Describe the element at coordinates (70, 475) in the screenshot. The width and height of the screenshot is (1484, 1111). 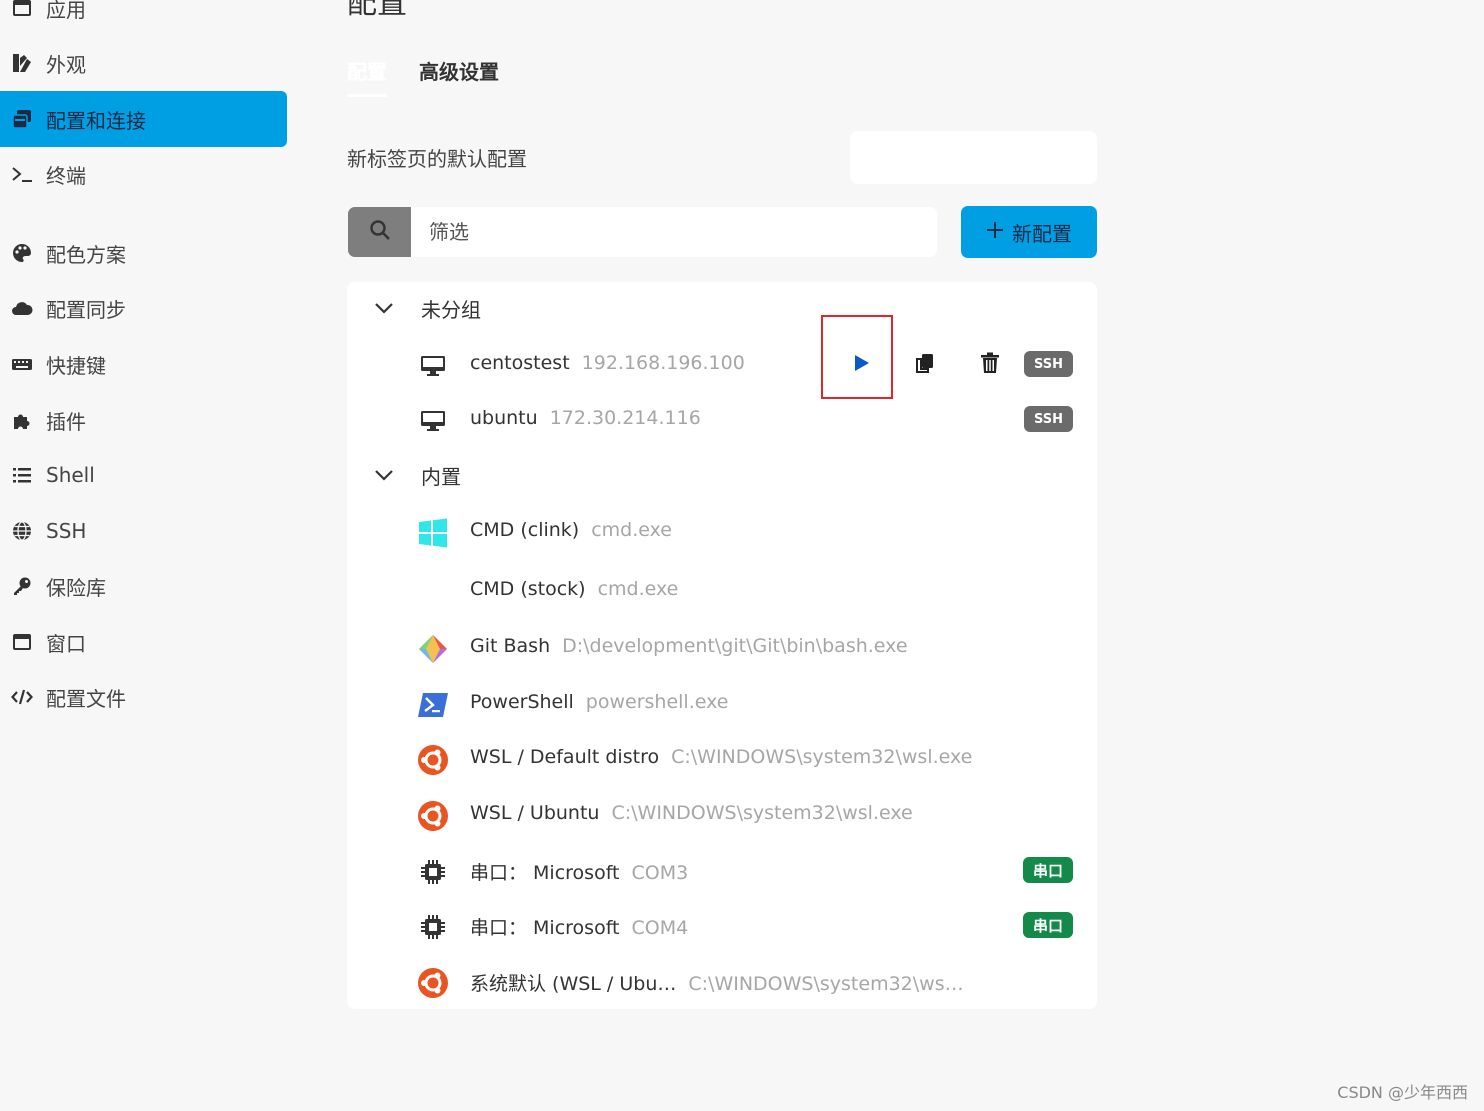
I see `sidebar-item-label: Shell` at that location.